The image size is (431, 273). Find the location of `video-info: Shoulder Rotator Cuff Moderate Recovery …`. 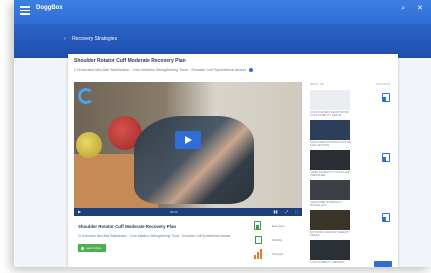

video-info: Shoulder Rotator Cuff Moderate Recovery … is located at coordinates (188, 242).